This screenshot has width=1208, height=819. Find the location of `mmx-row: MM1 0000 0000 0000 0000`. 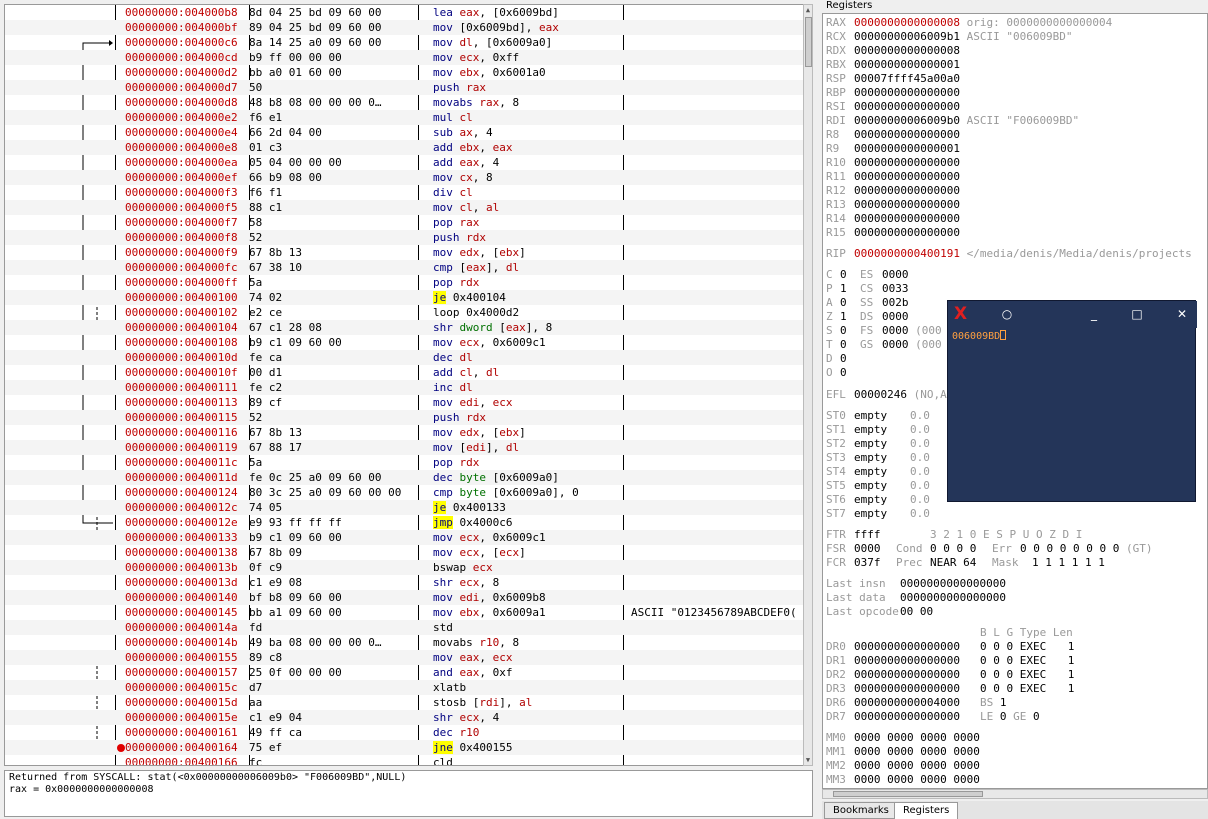

mmx-row: MM1 0000 0000 0000 0000 is located at coordinates (903, 752).